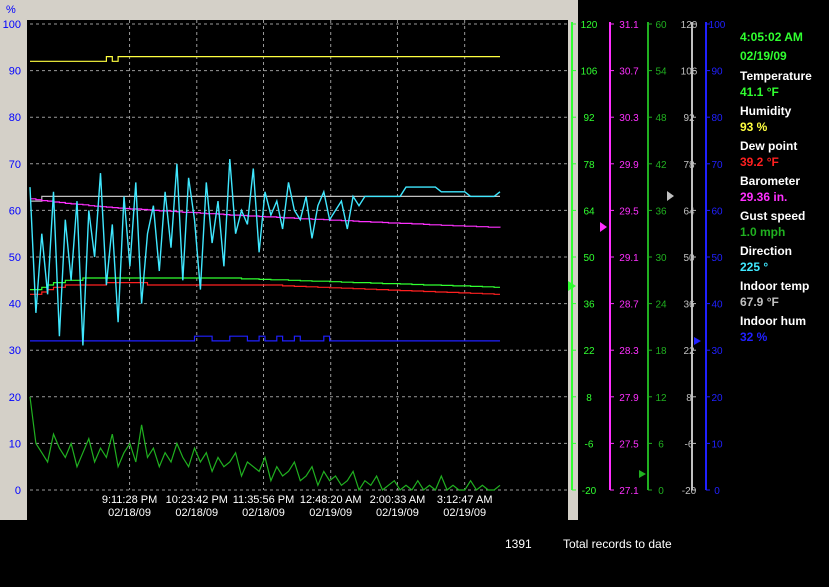 The width and height of the screenshot is (829, 587). What do you see at coordinates (15, 444) in the screenshot?
I see `left-tick-label: 10` at bounding box center [15, 444].